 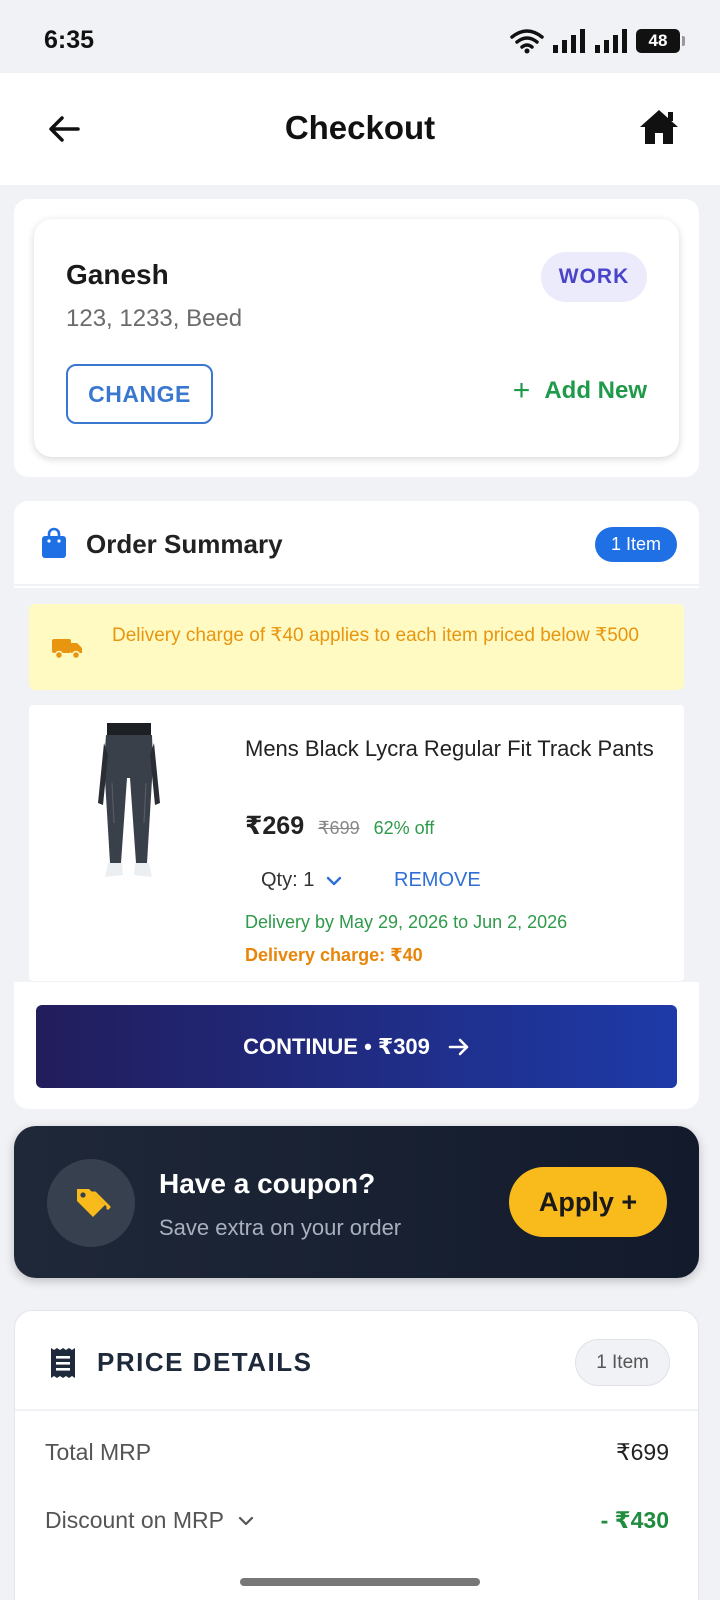 I want to click on quantity-label: Qty: 1, so click(x=288, y=880).